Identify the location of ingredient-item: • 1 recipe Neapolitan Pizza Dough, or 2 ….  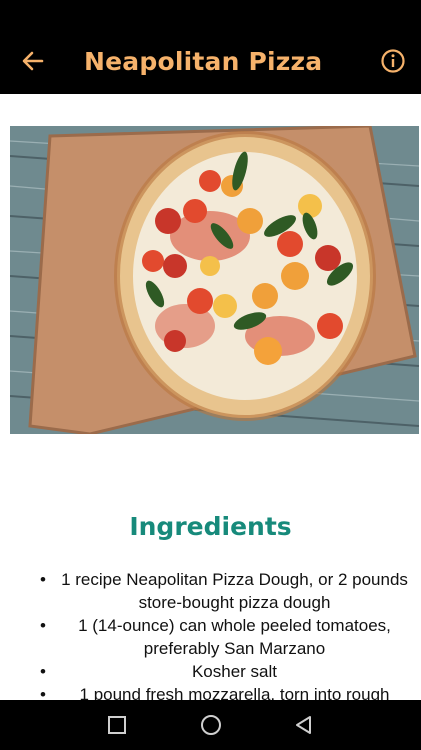
(210, 591).